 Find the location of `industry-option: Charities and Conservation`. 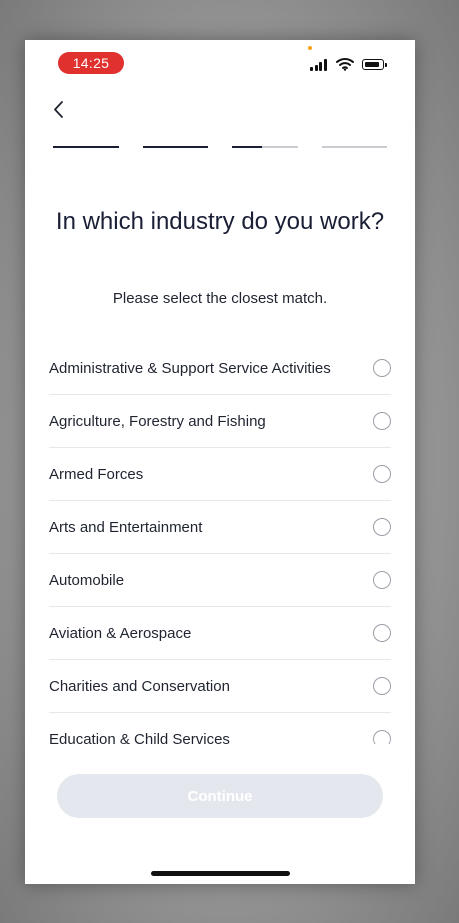

industry-option: Charities and Conservation is located at coordinates (220, 686).